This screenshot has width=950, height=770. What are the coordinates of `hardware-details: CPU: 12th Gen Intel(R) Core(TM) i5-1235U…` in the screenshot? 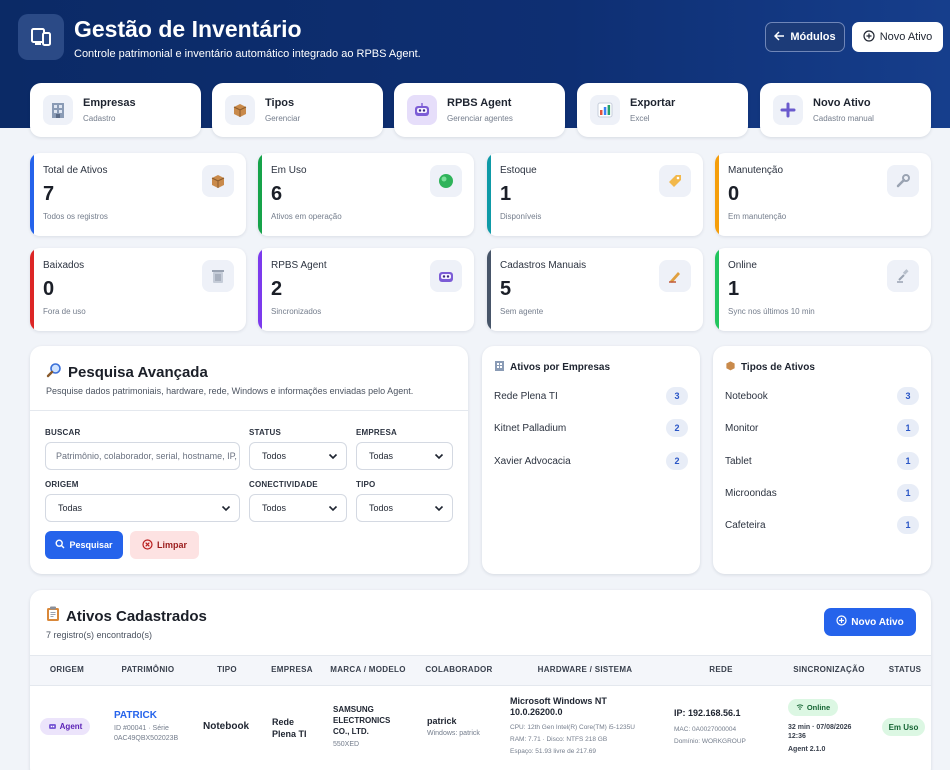 It's located at (572, 740).